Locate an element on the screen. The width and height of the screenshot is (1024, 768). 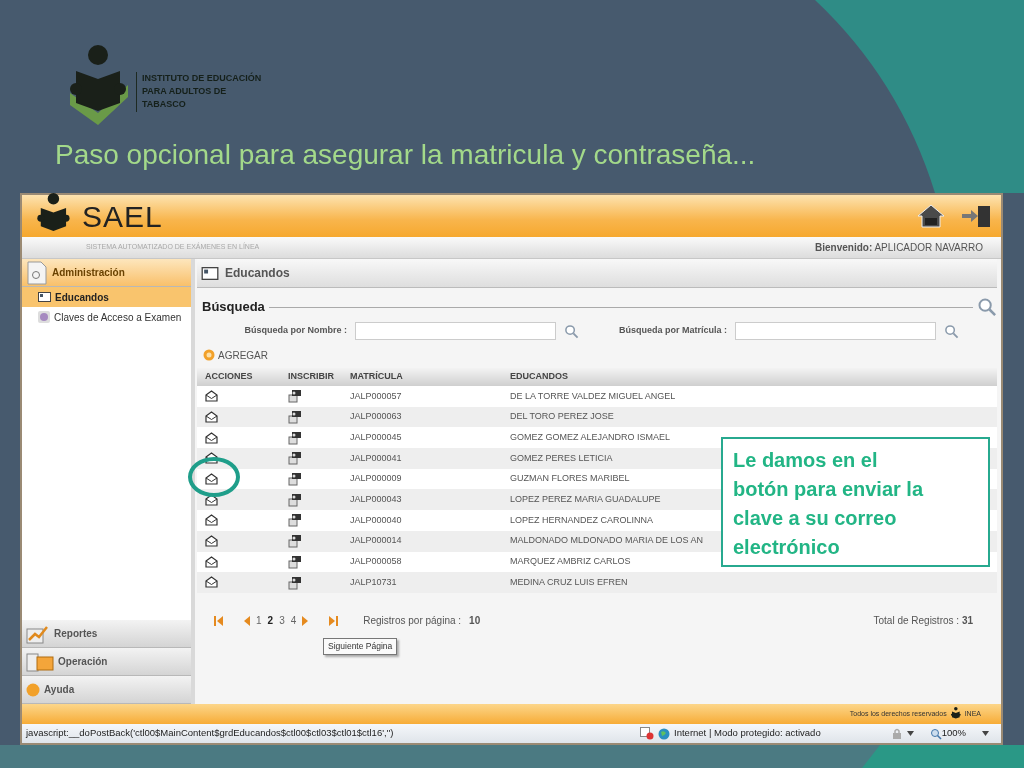
home-button is located at coordinates (931, 216).